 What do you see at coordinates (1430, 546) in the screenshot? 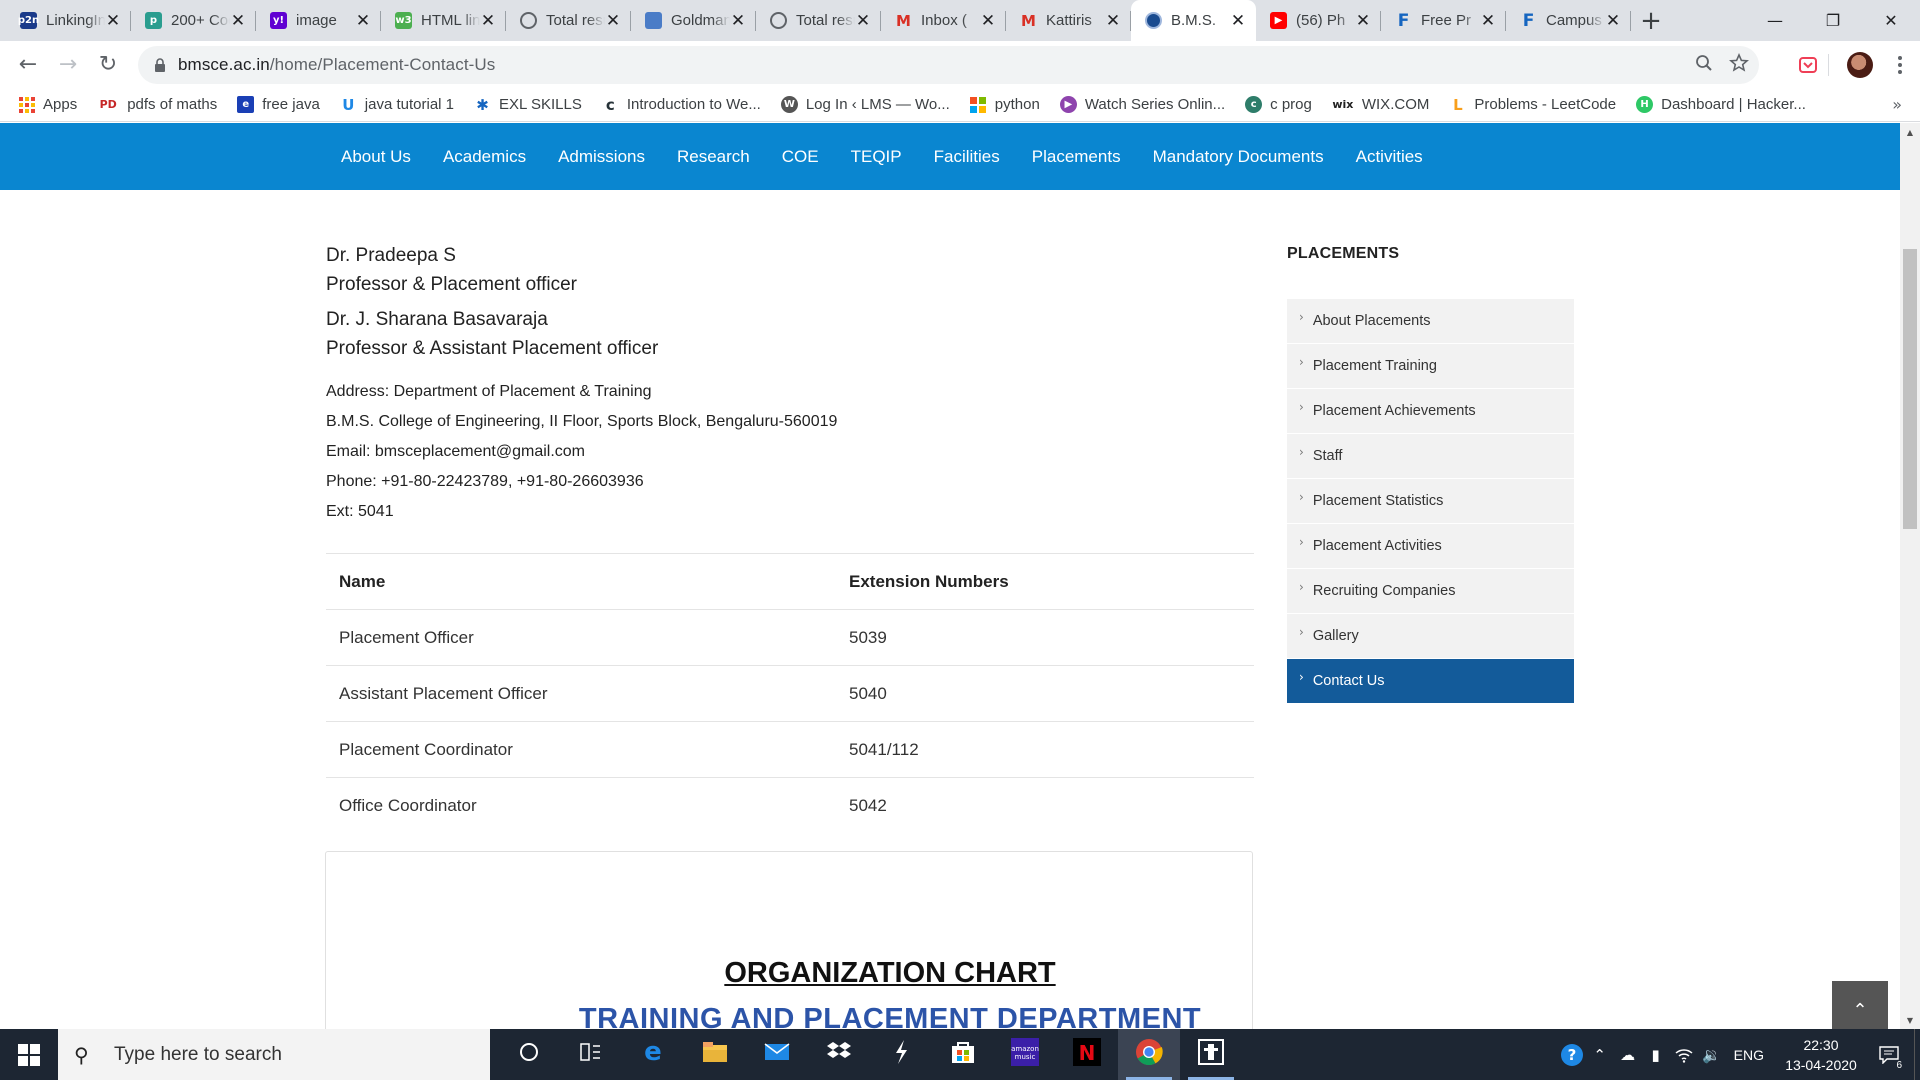
I see `sidebar-item: › Placement Activities` at bounding box center [1430, 546].